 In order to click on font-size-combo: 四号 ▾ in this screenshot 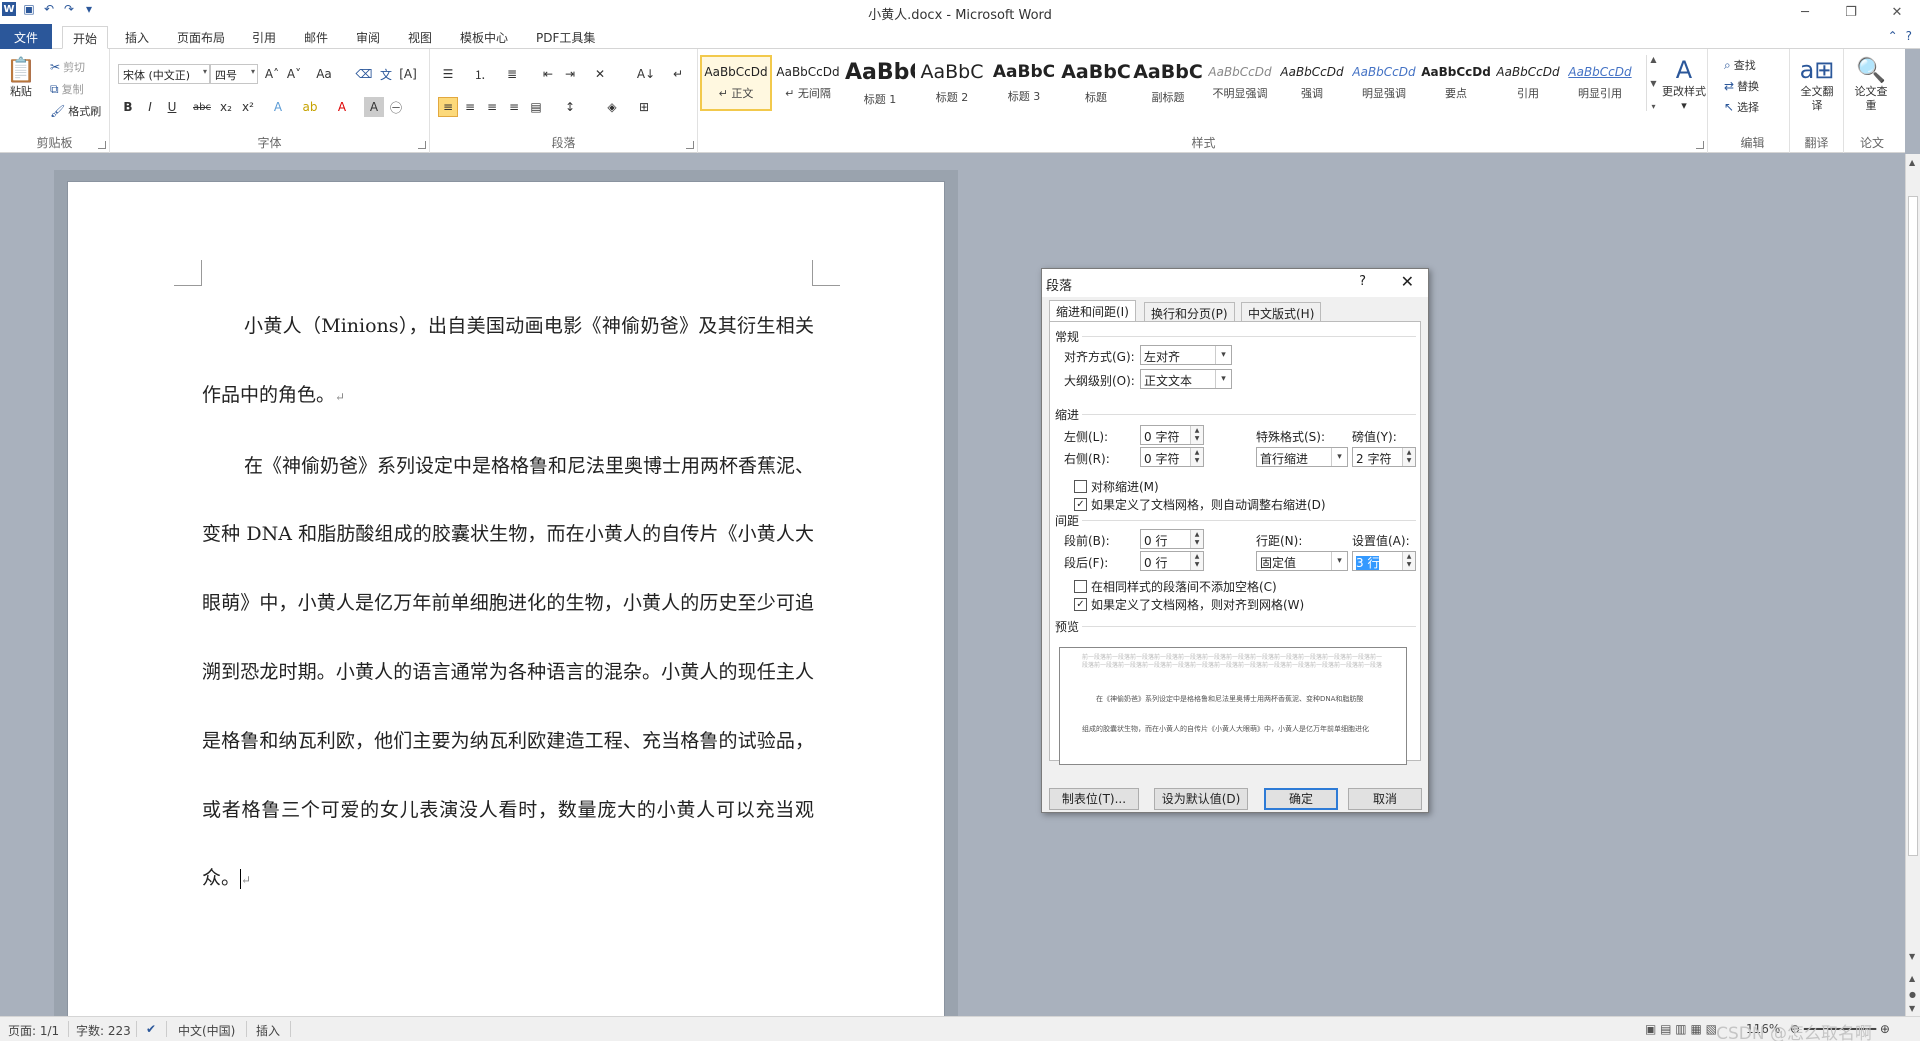, I will do `click(234, 74)`.